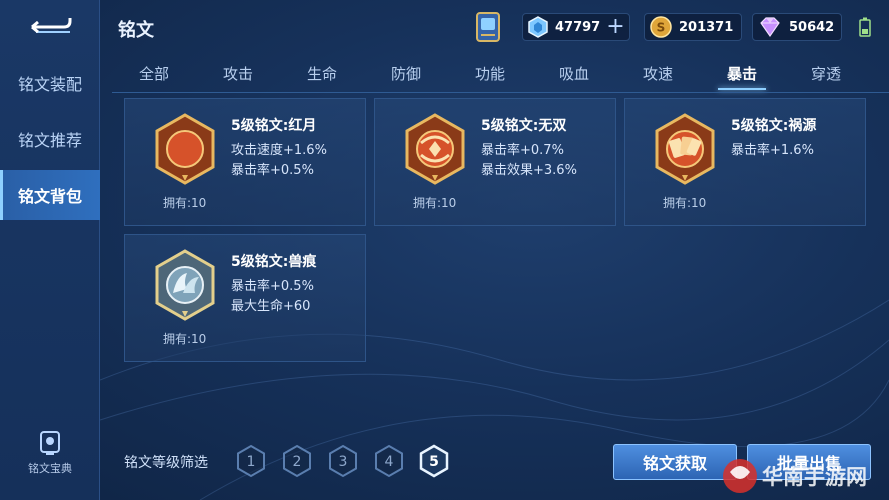 The height and width of the screenshot is (500, 889). Describe the element at coordinates (685, 149) in the screenshot. I see `calamity-icon` at that location.